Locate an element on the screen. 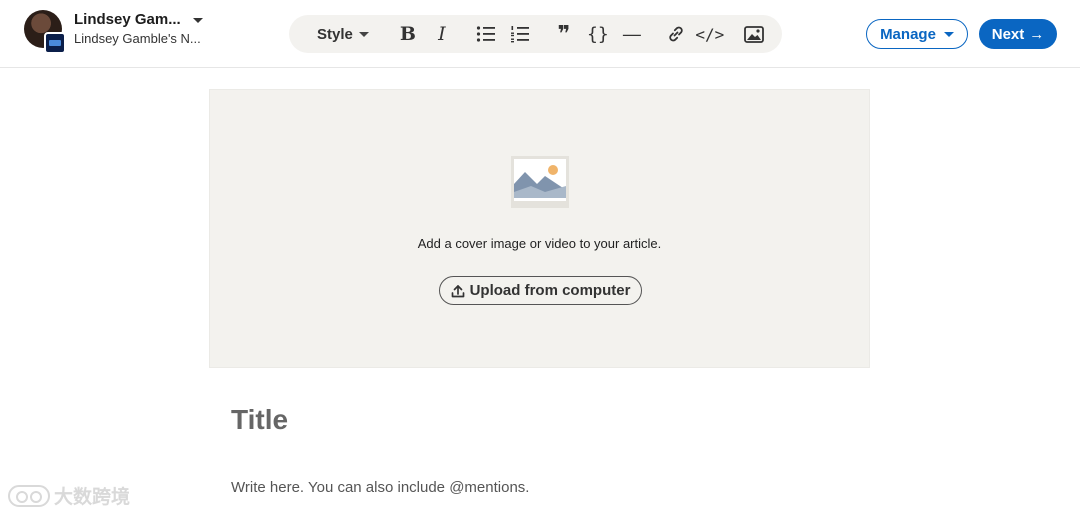 The height and width of the screenshot is (516, 1080). manage-button: Manage is located at coordinates (917, 34).